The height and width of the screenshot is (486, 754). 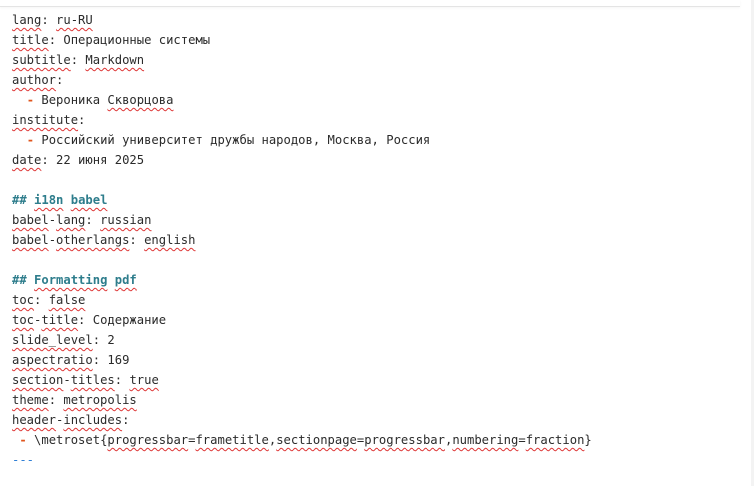 I want to click on heading-word-babel: babel, so click(x=89, y=200).